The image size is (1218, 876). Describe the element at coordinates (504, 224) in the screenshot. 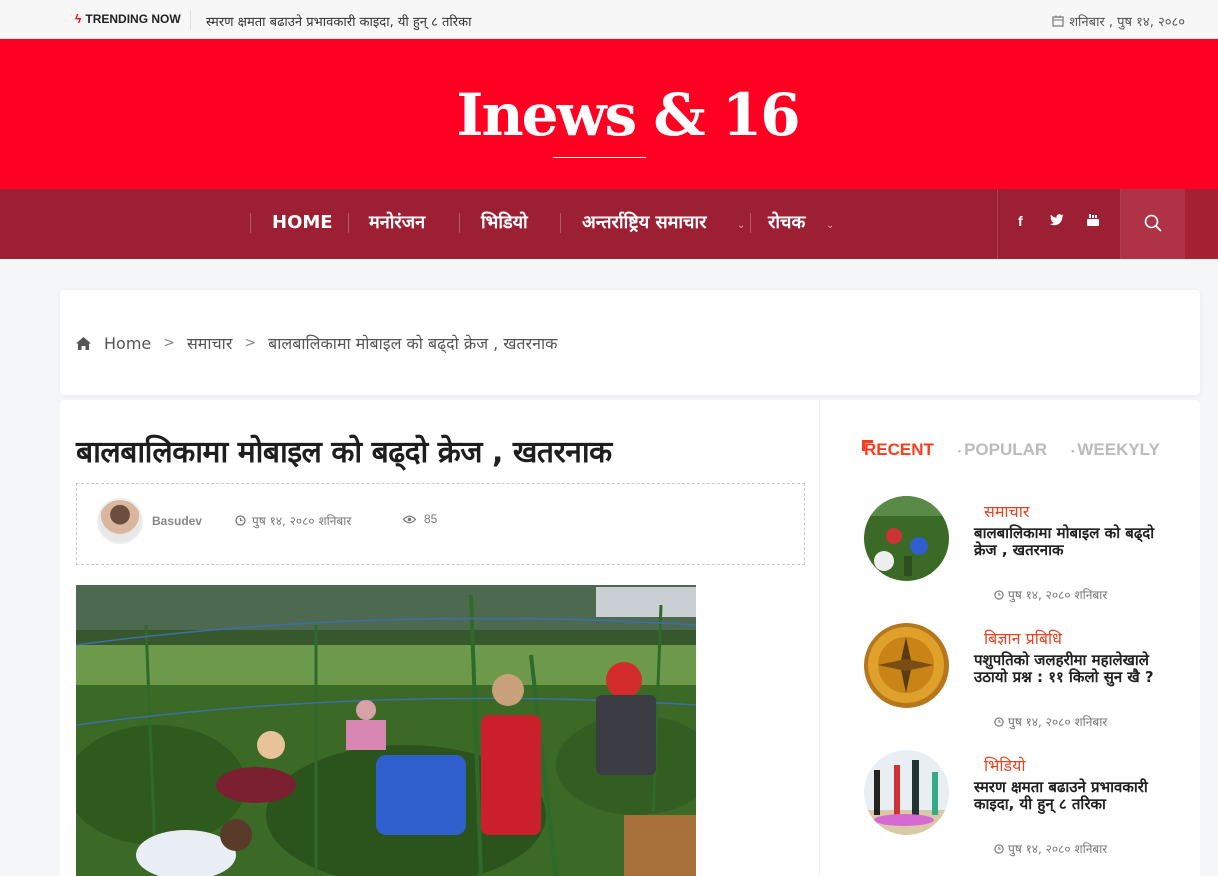

I see `nav-item-video: भिडियो` at that location.